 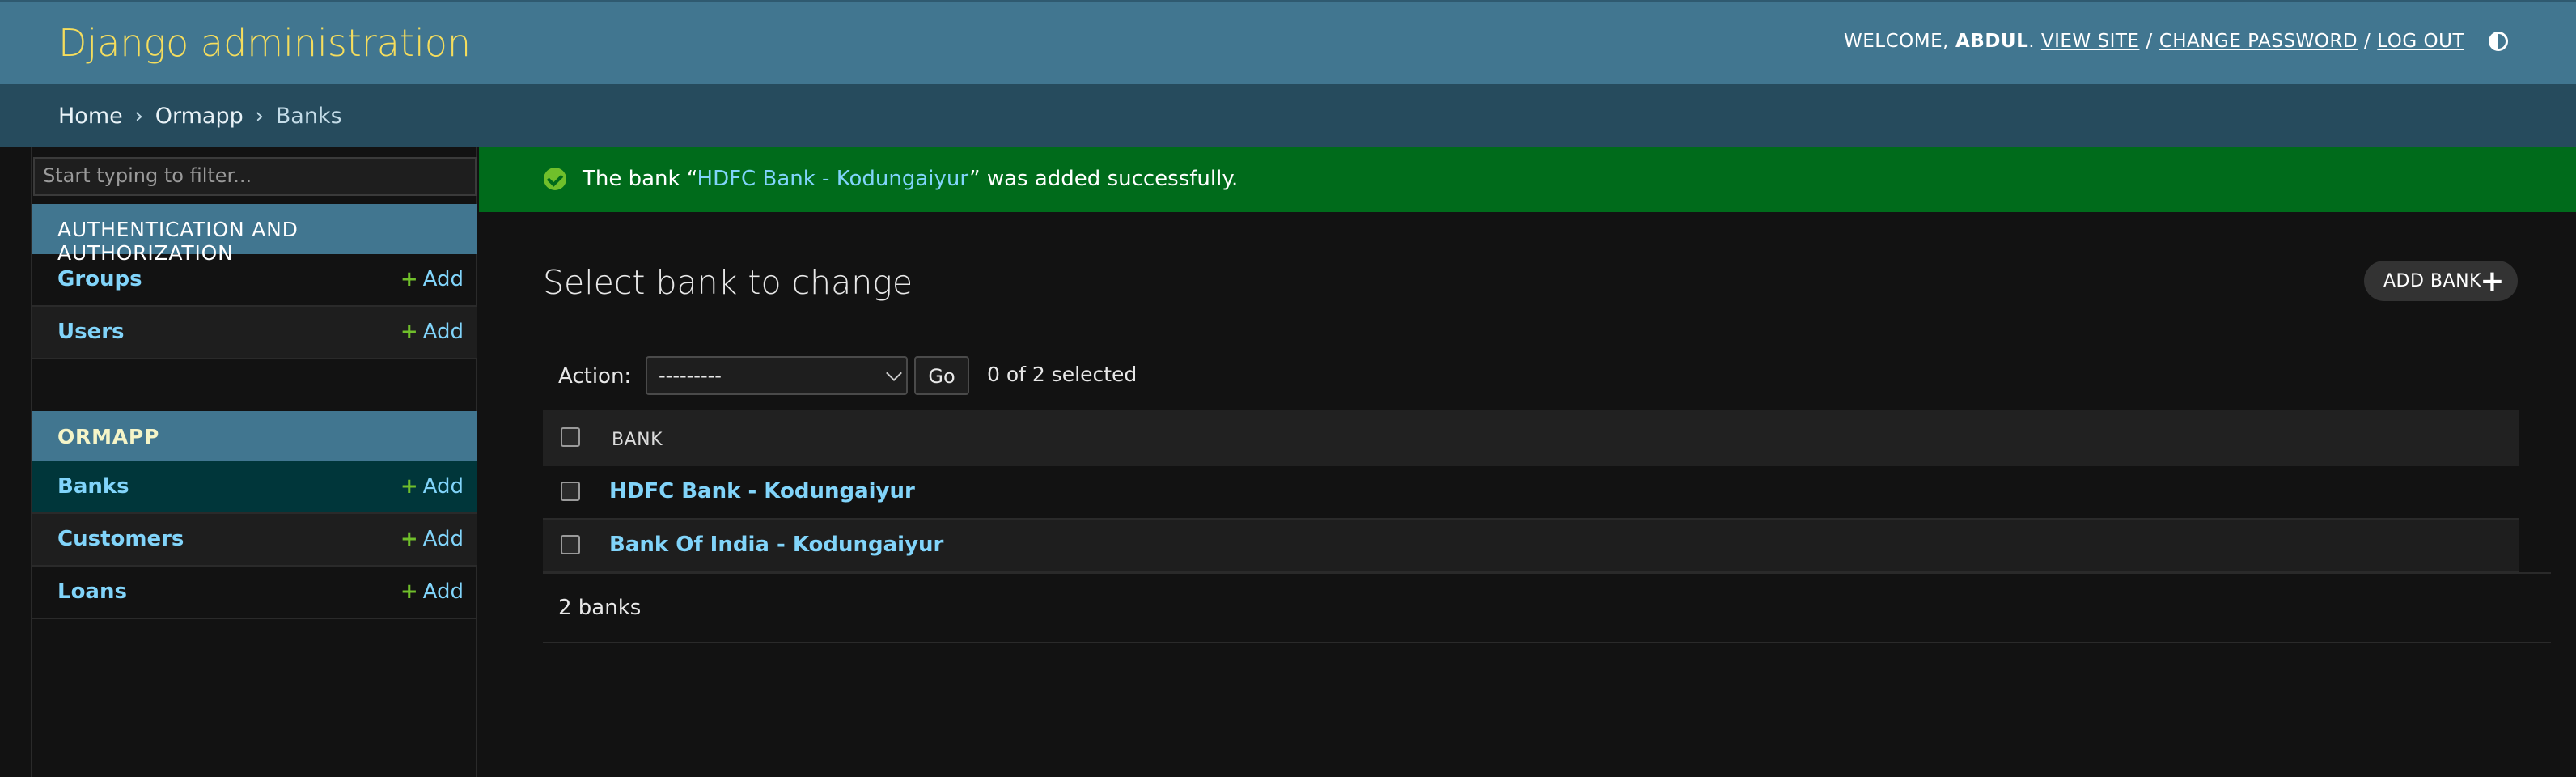 I want to click on table-row: HDFC Bank - Kodungaiyur, so click(x=1531, y=493).